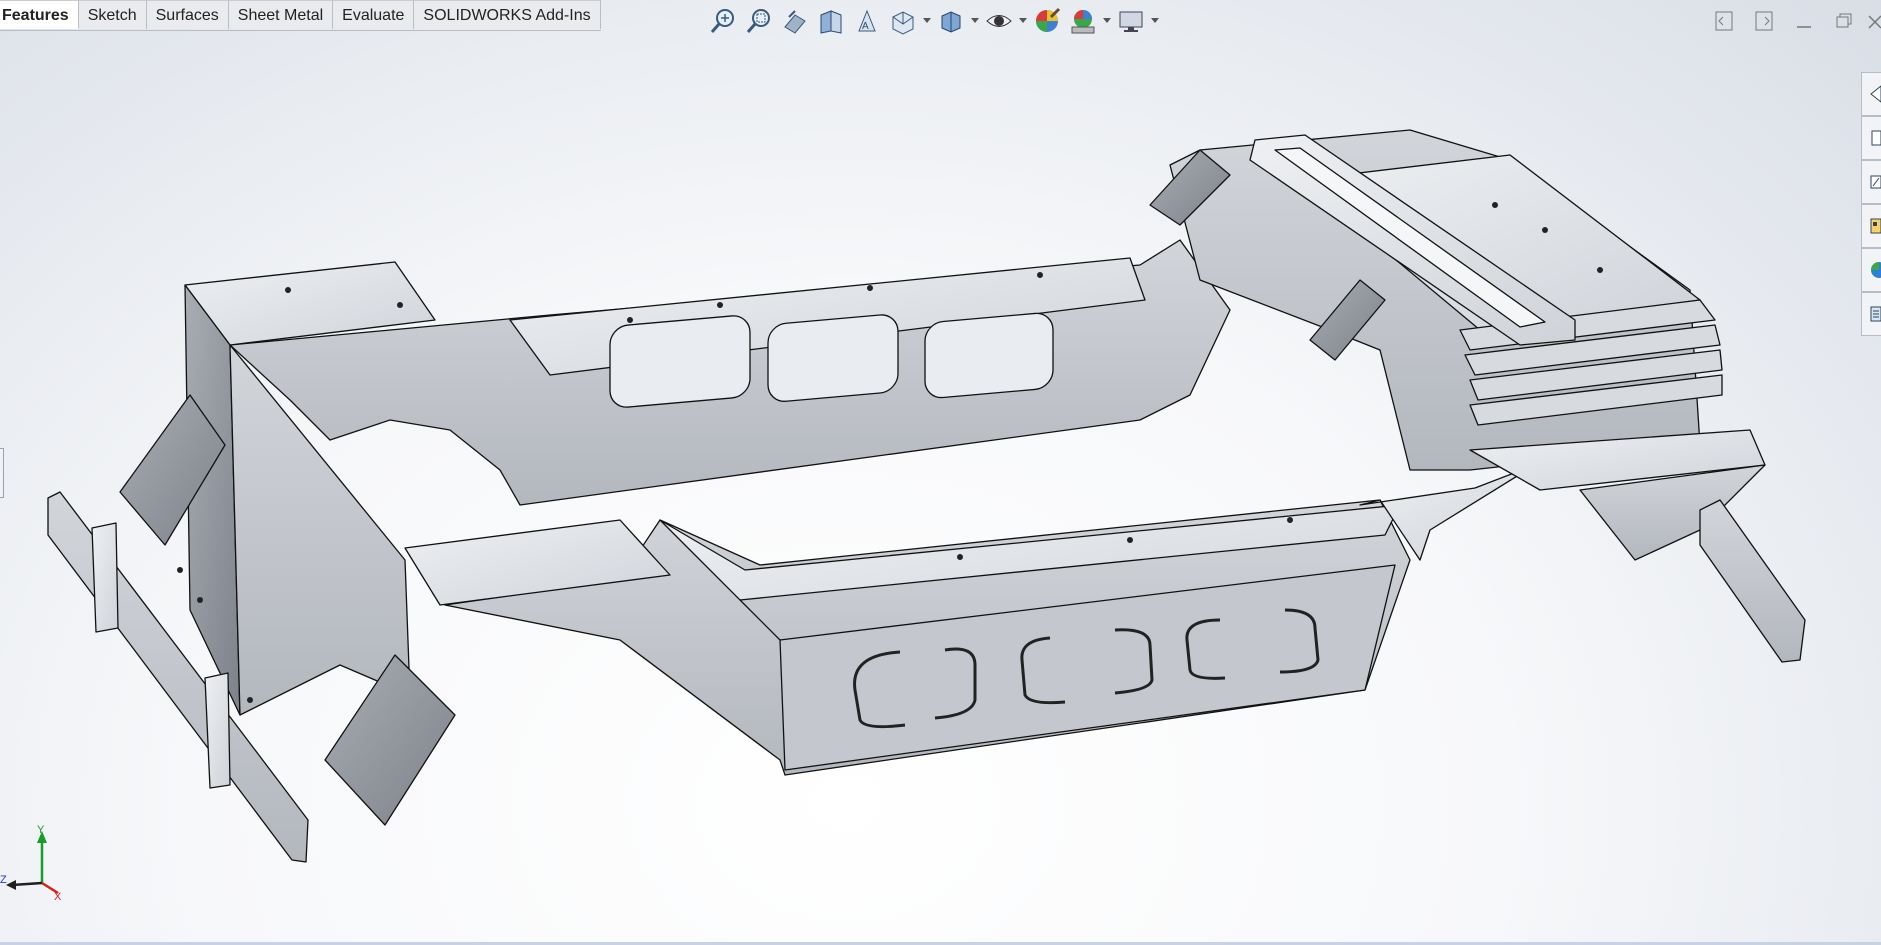  Describe the element at coordinates (1047, 21) in the screenshot. I see `edit-appearance-icon` at that location.